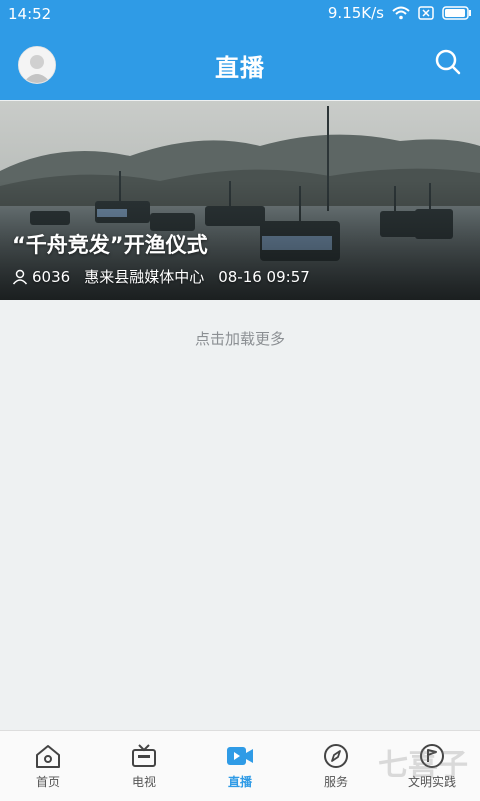 The width and height of the screenshot is (480, 801). I want to click on watermark: 七喜子, so click(423, 765).